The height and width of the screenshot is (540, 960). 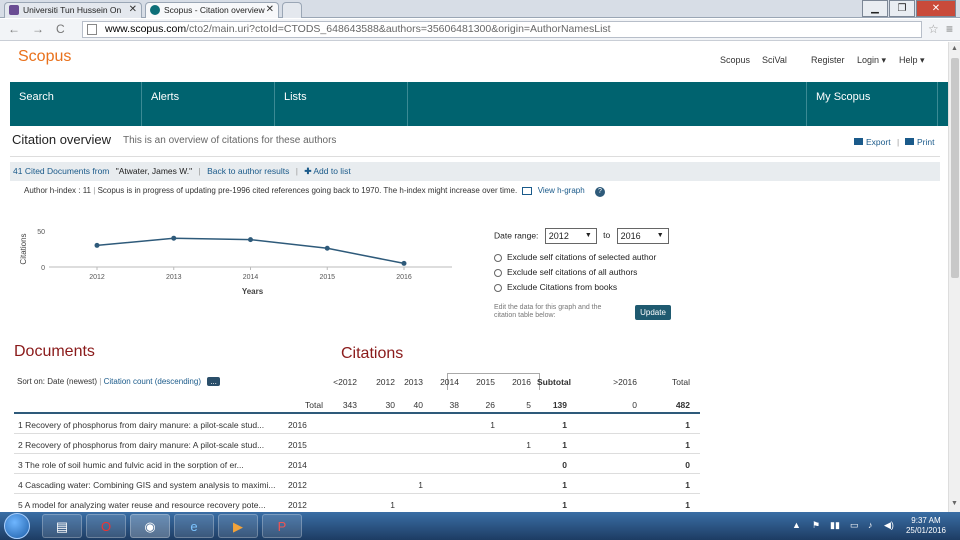 What do you see at coordinates (413, 382) in the screenshot?
I see `column-header: 2013` at bounding box center [413, 382].